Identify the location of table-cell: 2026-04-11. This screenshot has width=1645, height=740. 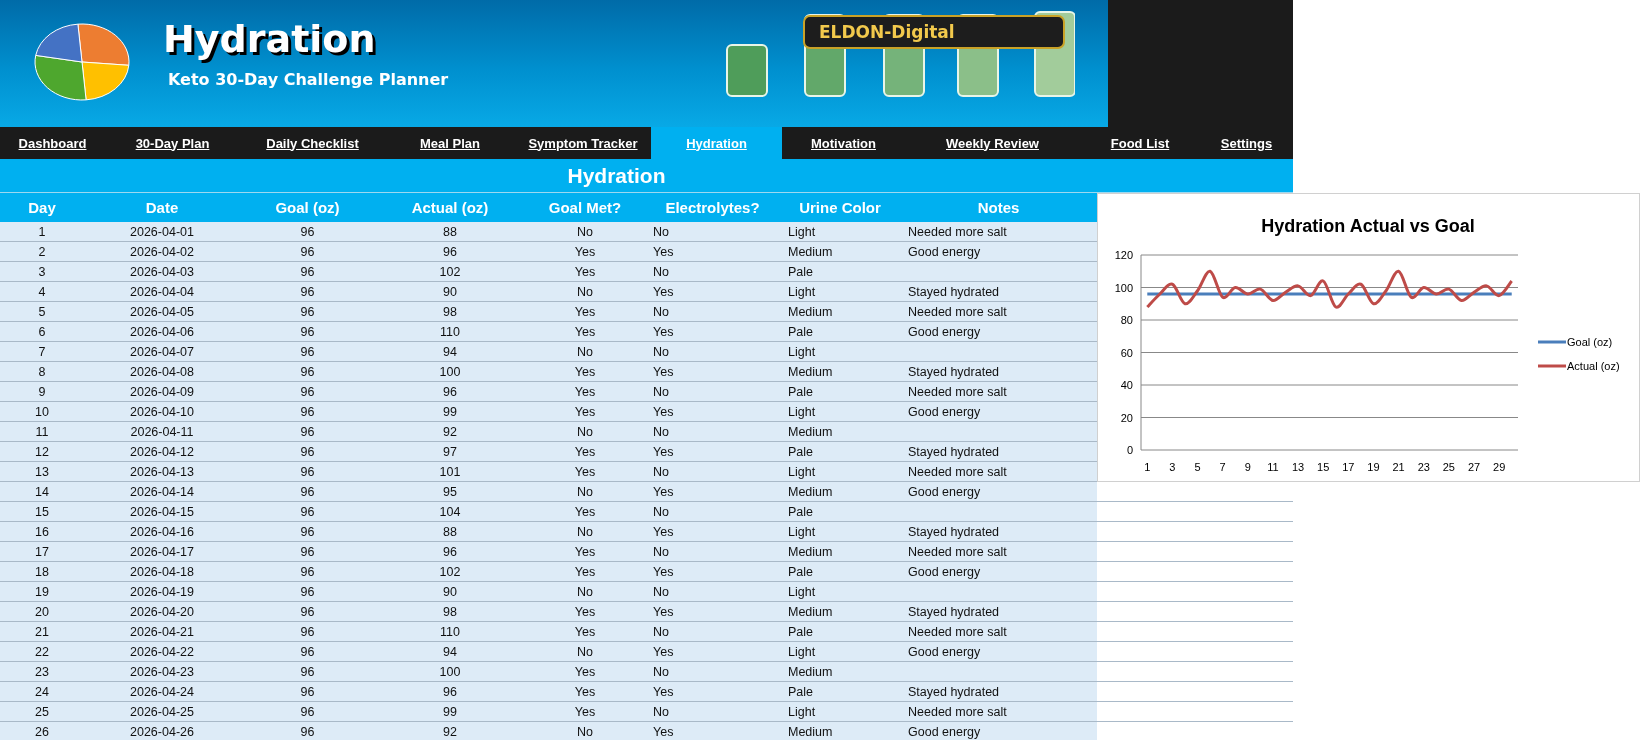
(162, 431).